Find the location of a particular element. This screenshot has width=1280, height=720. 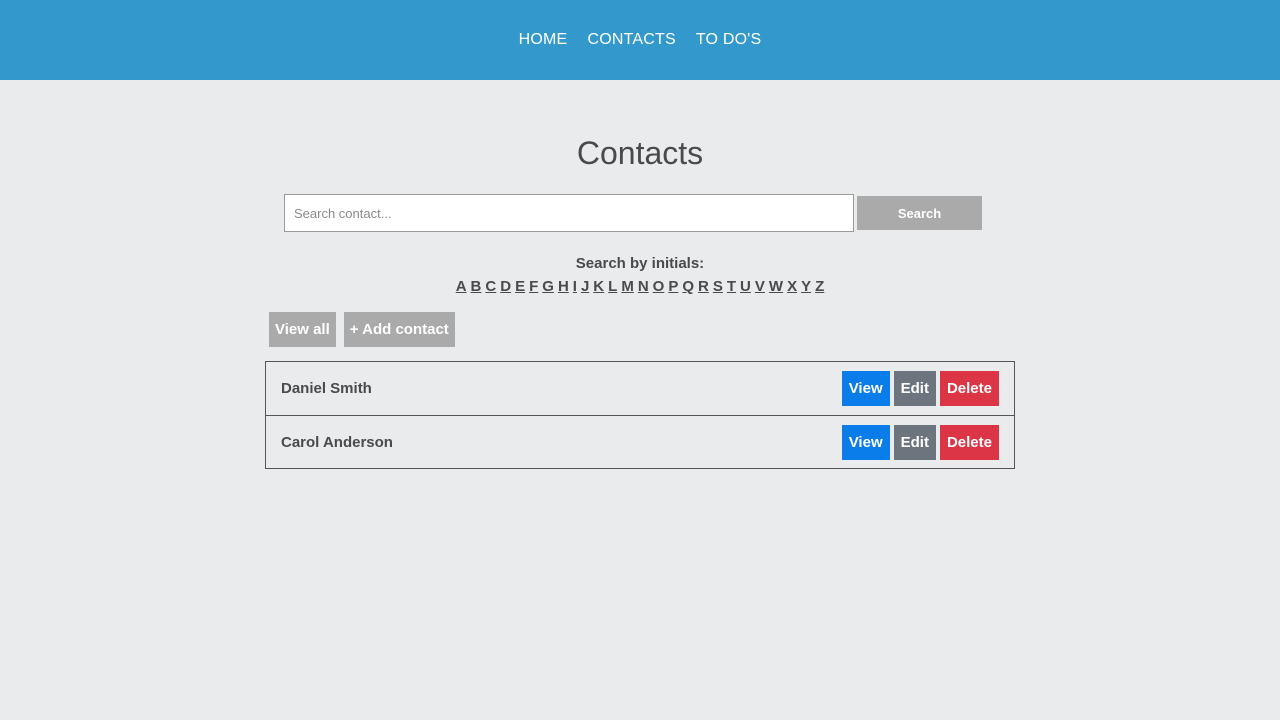

initial-letter-y: Y is located at coordinates (806, 287).